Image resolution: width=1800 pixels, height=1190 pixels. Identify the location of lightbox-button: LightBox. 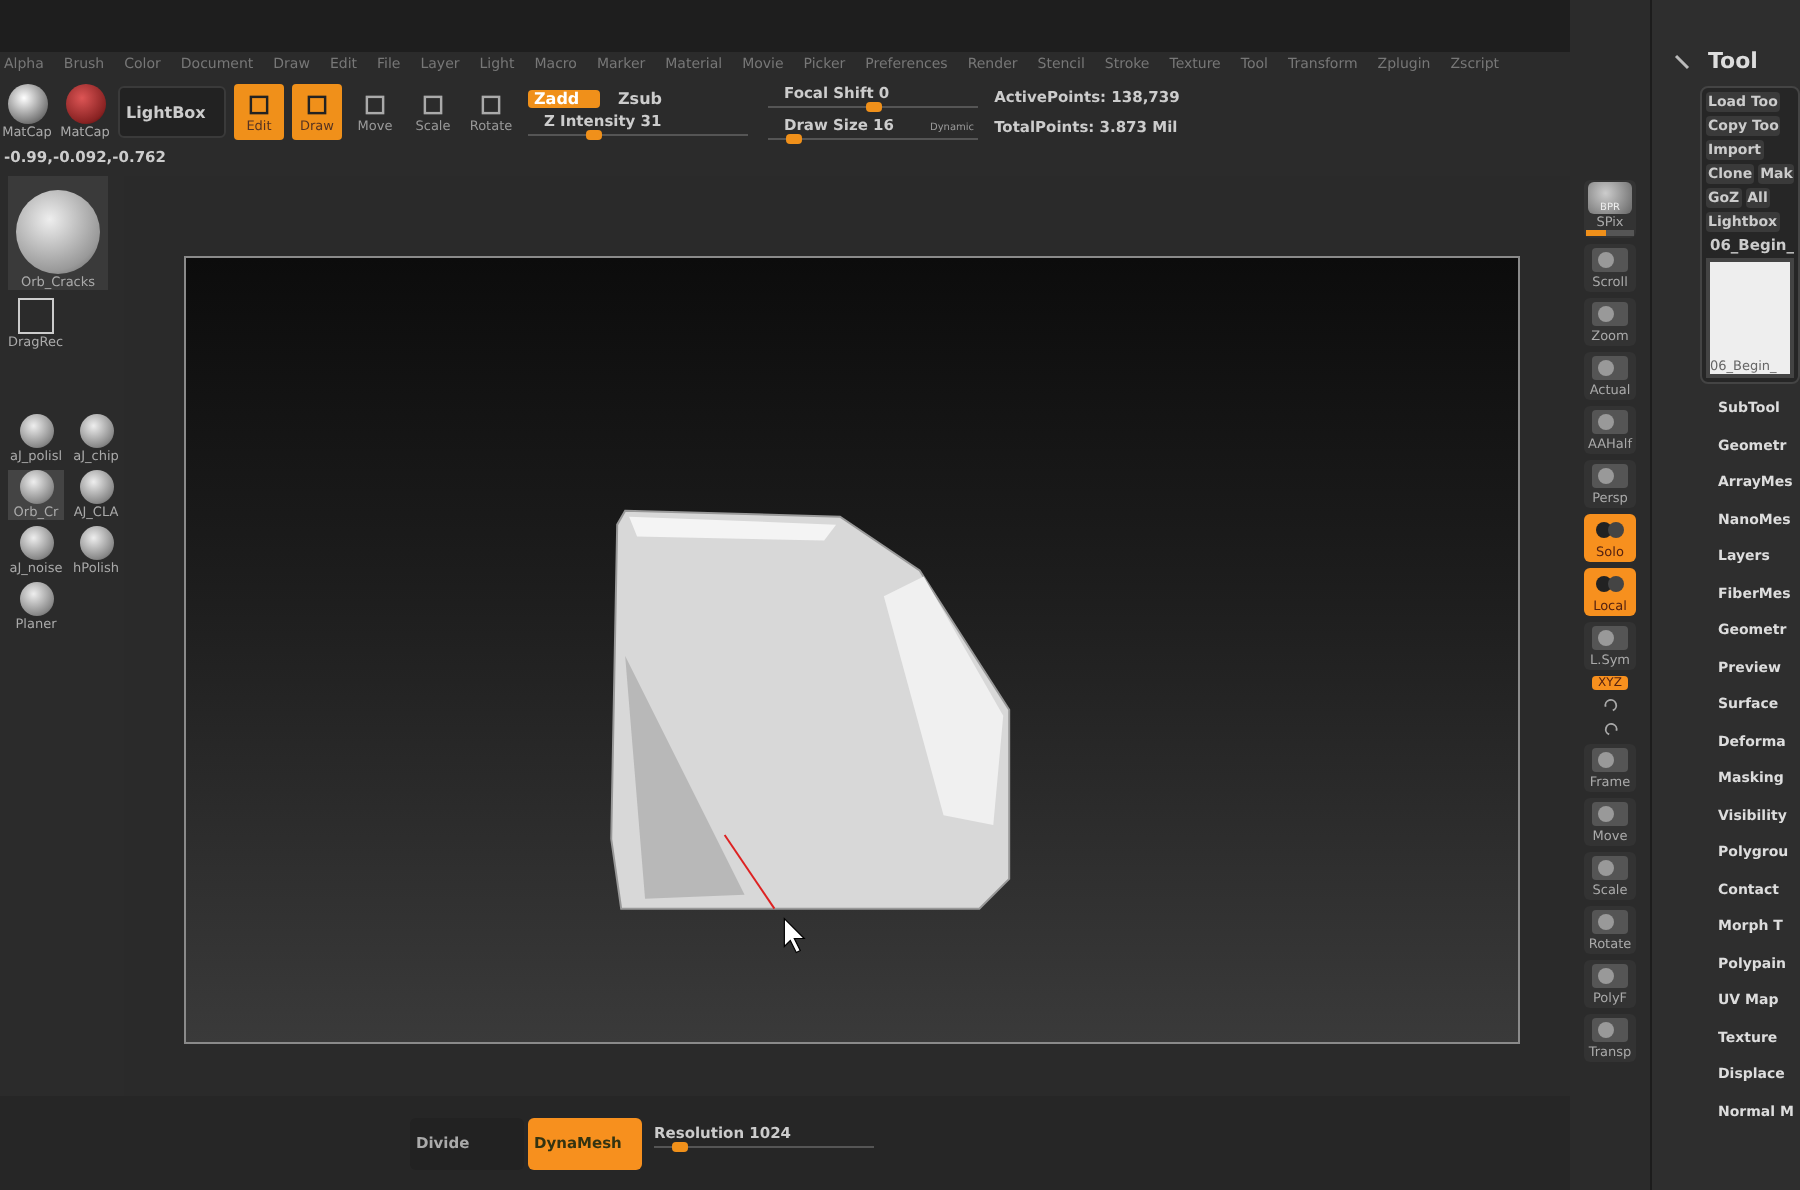
(172, 112).